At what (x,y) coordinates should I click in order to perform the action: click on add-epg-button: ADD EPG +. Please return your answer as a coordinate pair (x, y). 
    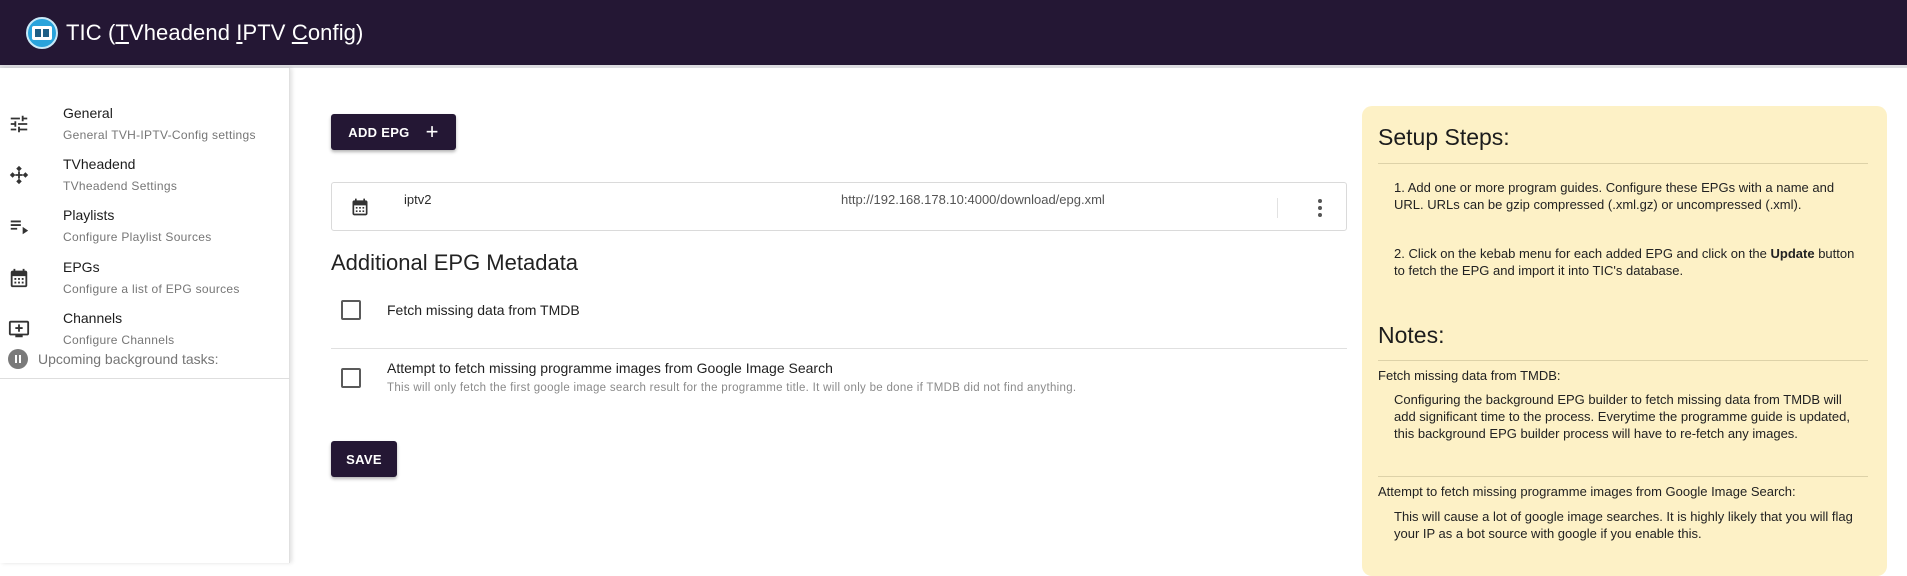
    Looking at the image, I should click on (393, 132).